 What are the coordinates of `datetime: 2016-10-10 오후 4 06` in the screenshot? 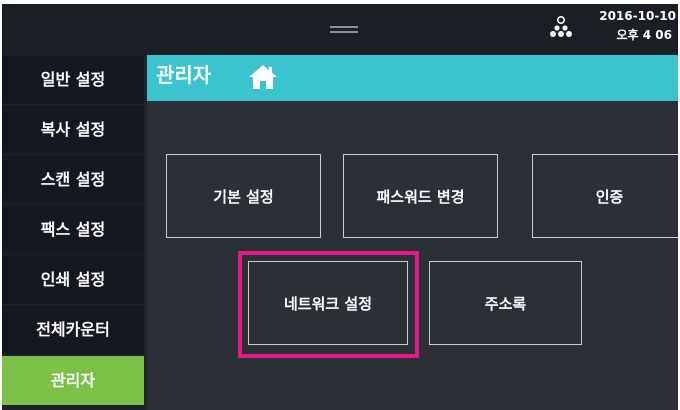 It's located at (637, 26).